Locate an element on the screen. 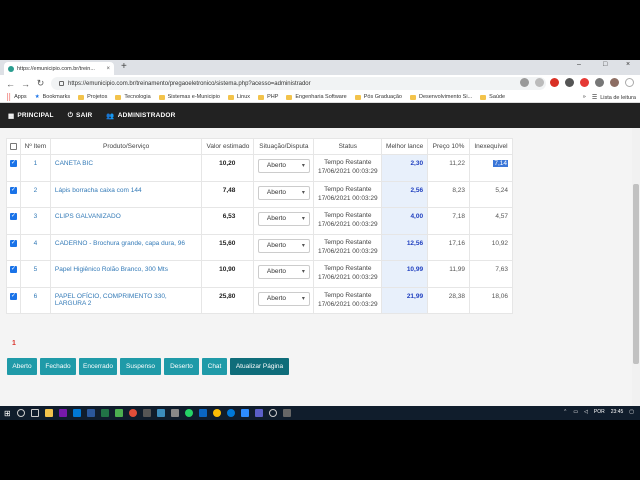 This screenshot has height=480, width=640. product-name: PAPEL OFÍCIO, COMPRIMENTO 330, LARGURA 2 is located at coordinates (126, 300).